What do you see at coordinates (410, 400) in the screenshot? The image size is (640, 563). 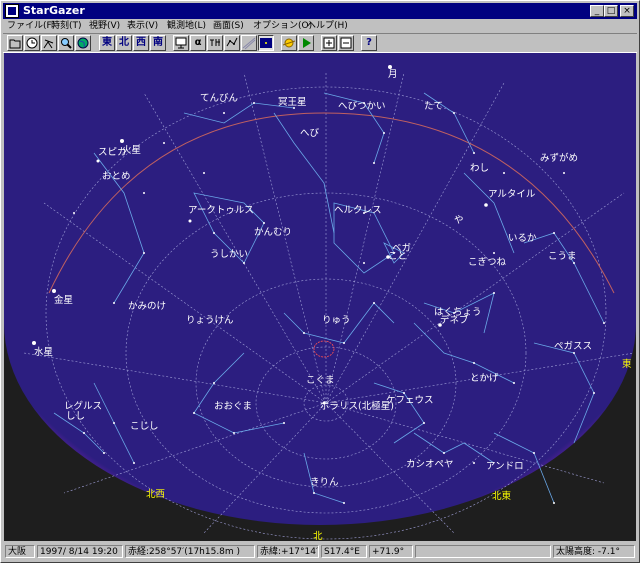 I see `constellation-label: ケフェウス` at bounding box center [410, 400].